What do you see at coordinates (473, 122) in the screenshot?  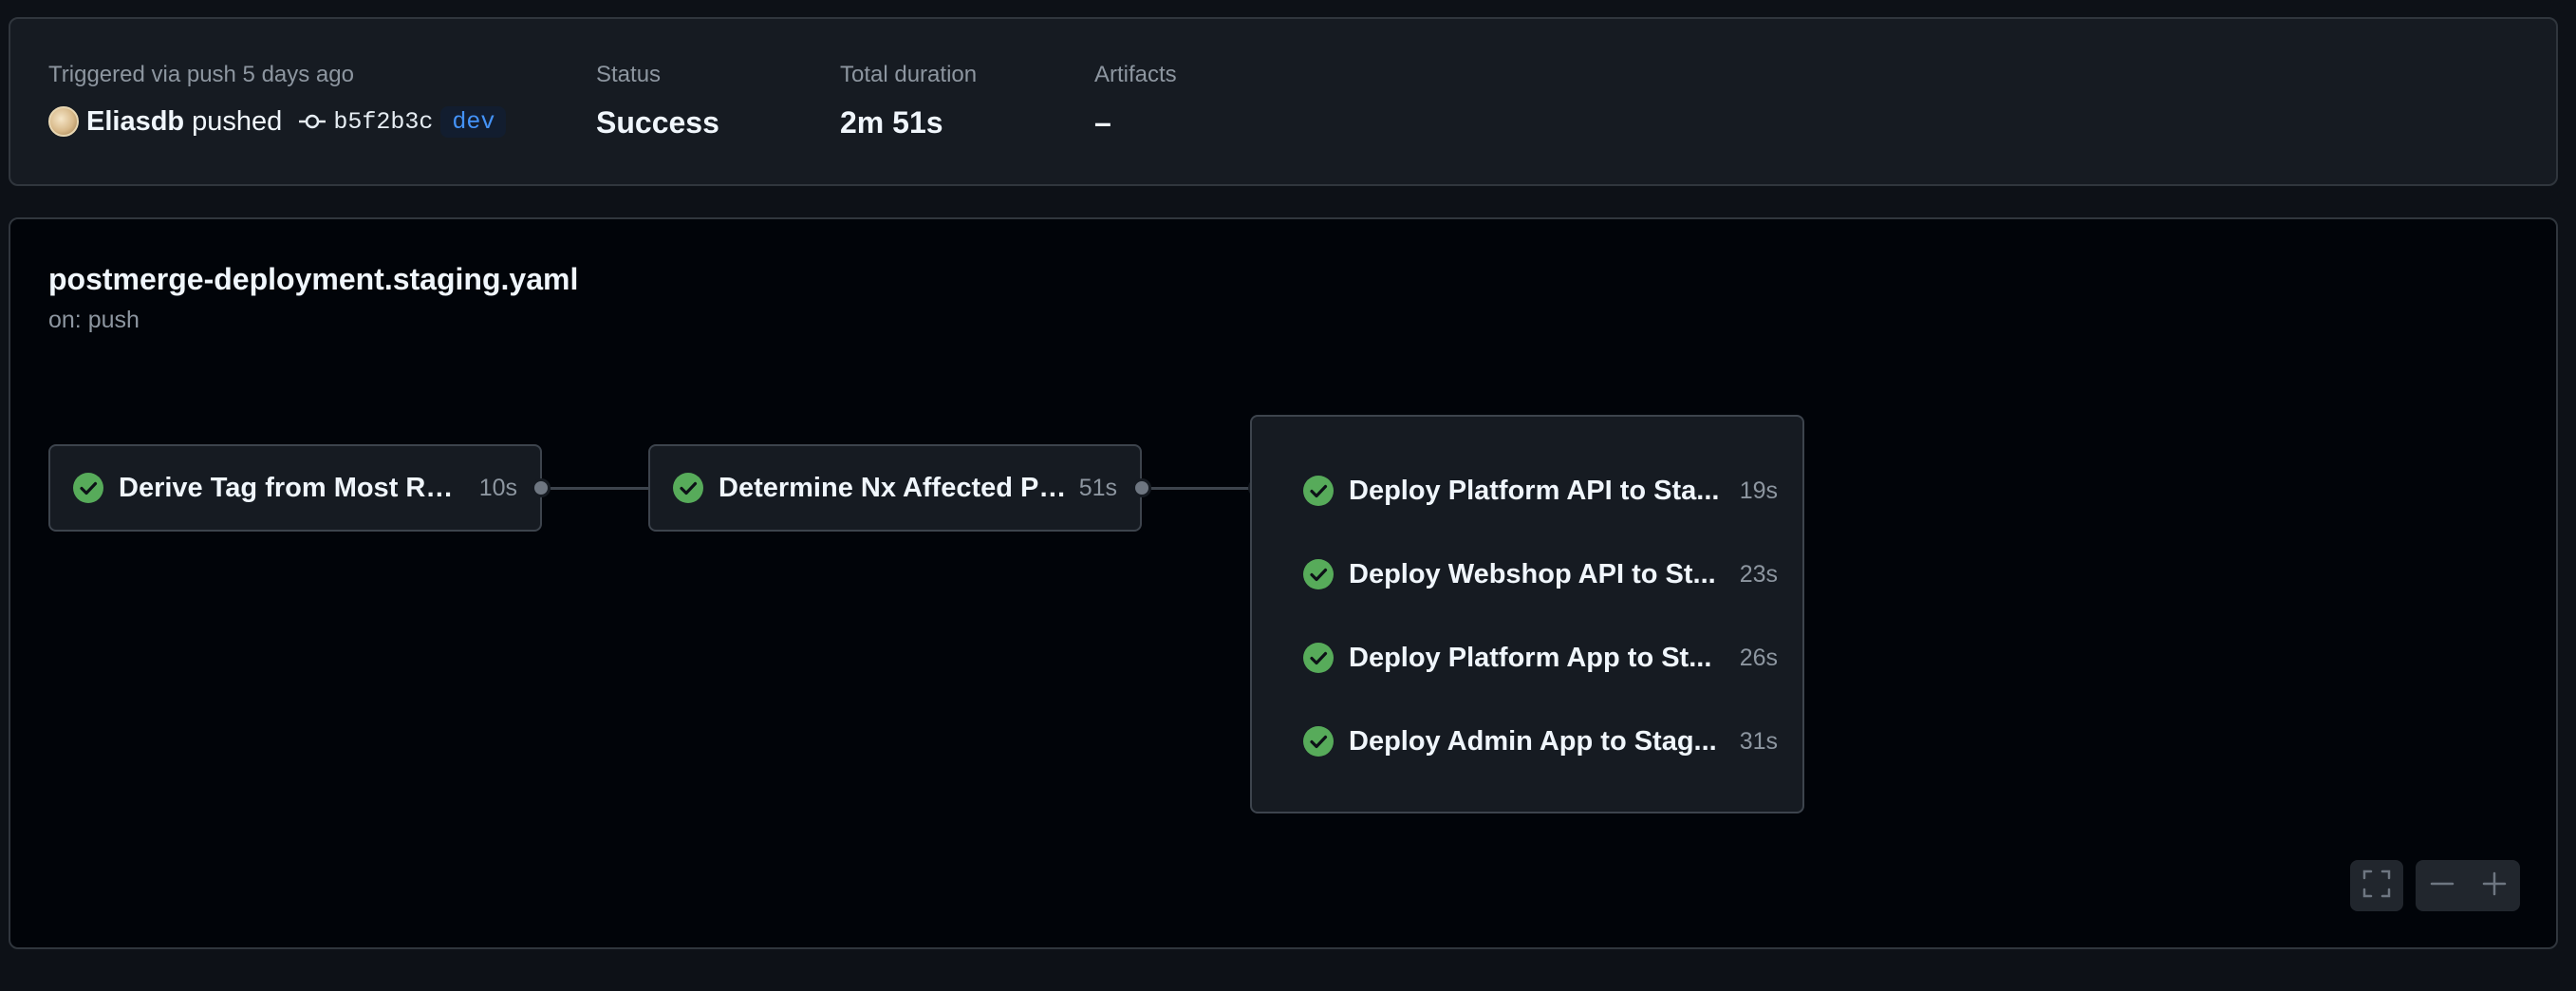 I see `branch-badge: dev` at bounding box center [473, 122].